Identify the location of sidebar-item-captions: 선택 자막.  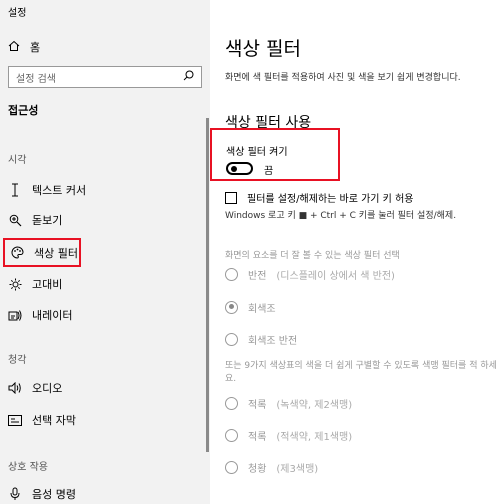
(42, 420).